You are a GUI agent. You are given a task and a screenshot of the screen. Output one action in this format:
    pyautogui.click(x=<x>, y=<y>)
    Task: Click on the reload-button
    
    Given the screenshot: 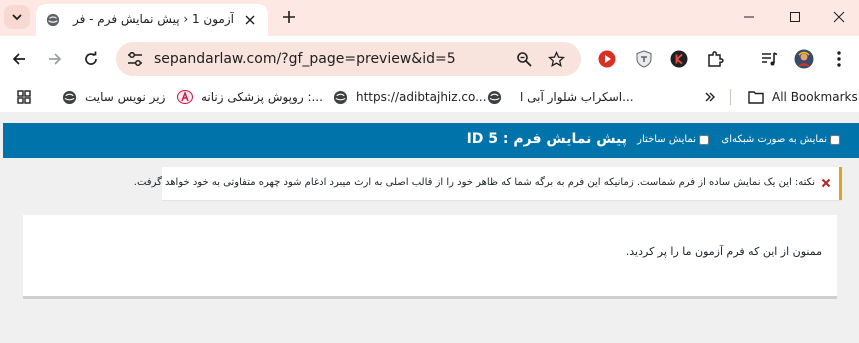 What is the action you would take?
    pyautogui.click(x=91, y=59)
    